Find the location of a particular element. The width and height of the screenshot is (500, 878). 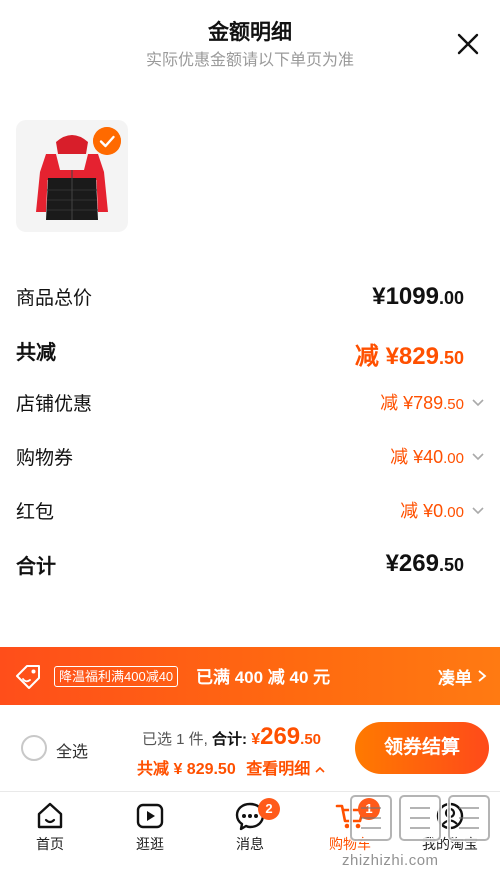

row-value: ¥269.50 is located at coordinates (424, 563).